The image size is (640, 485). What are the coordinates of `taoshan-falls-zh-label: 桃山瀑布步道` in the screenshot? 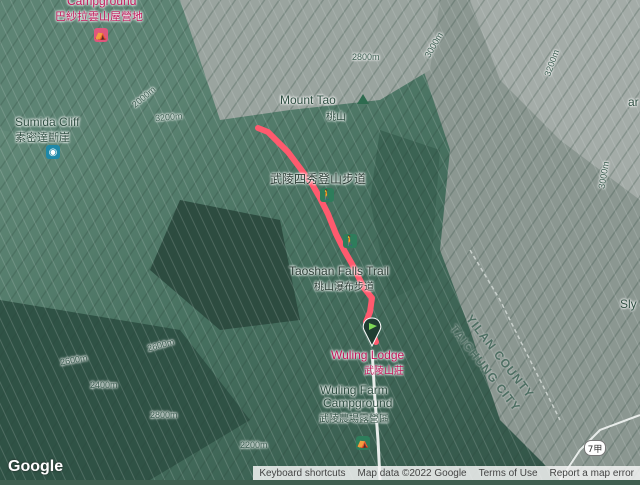 It's located at (344, 285).